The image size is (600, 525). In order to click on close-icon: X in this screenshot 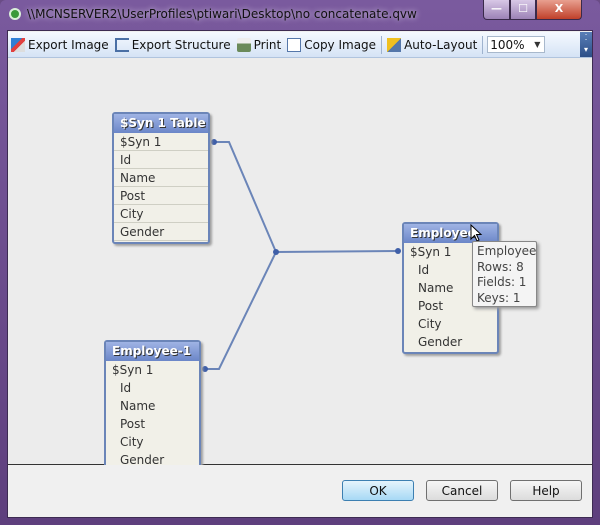, I will do `click(559, 8)`.